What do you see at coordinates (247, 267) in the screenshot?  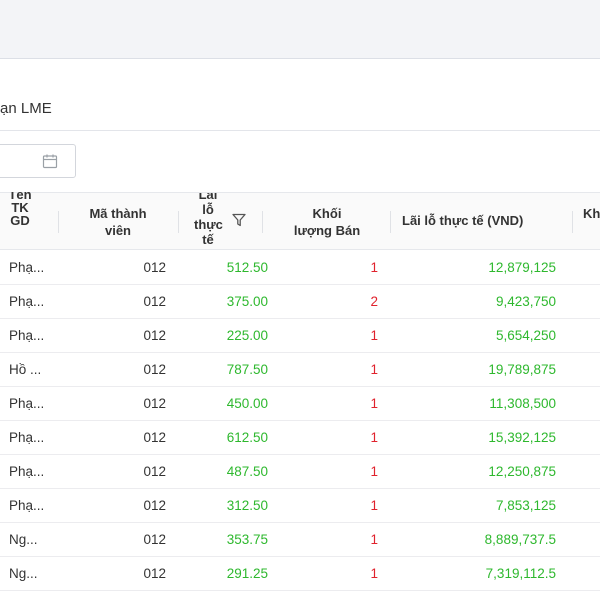 I see `cell-actual-pnl: 512.50` at bounding box center [247, 267].